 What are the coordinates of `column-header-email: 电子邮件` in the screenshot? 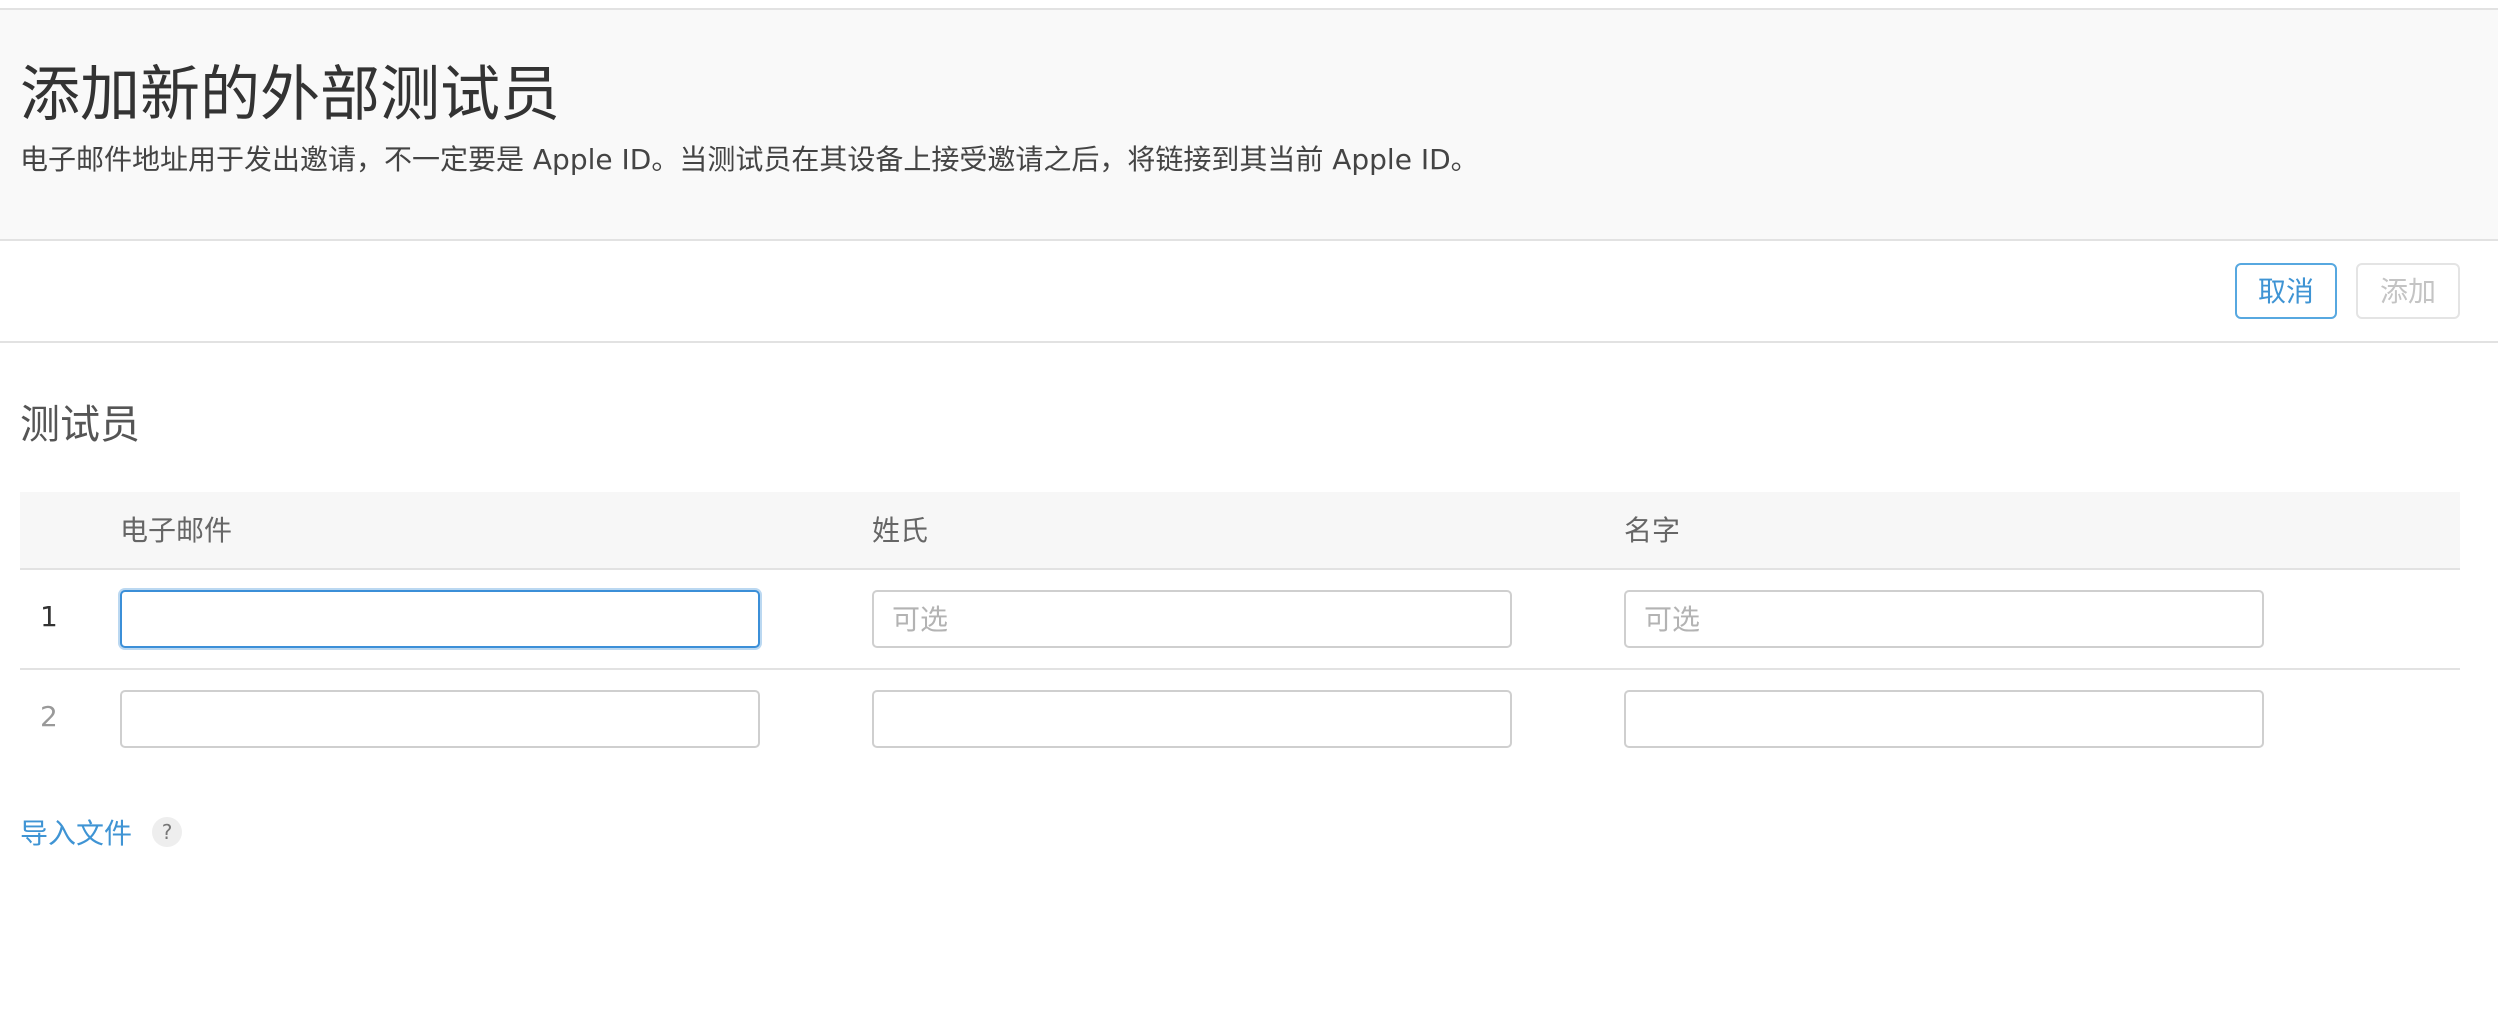 It's located at (176, 530).